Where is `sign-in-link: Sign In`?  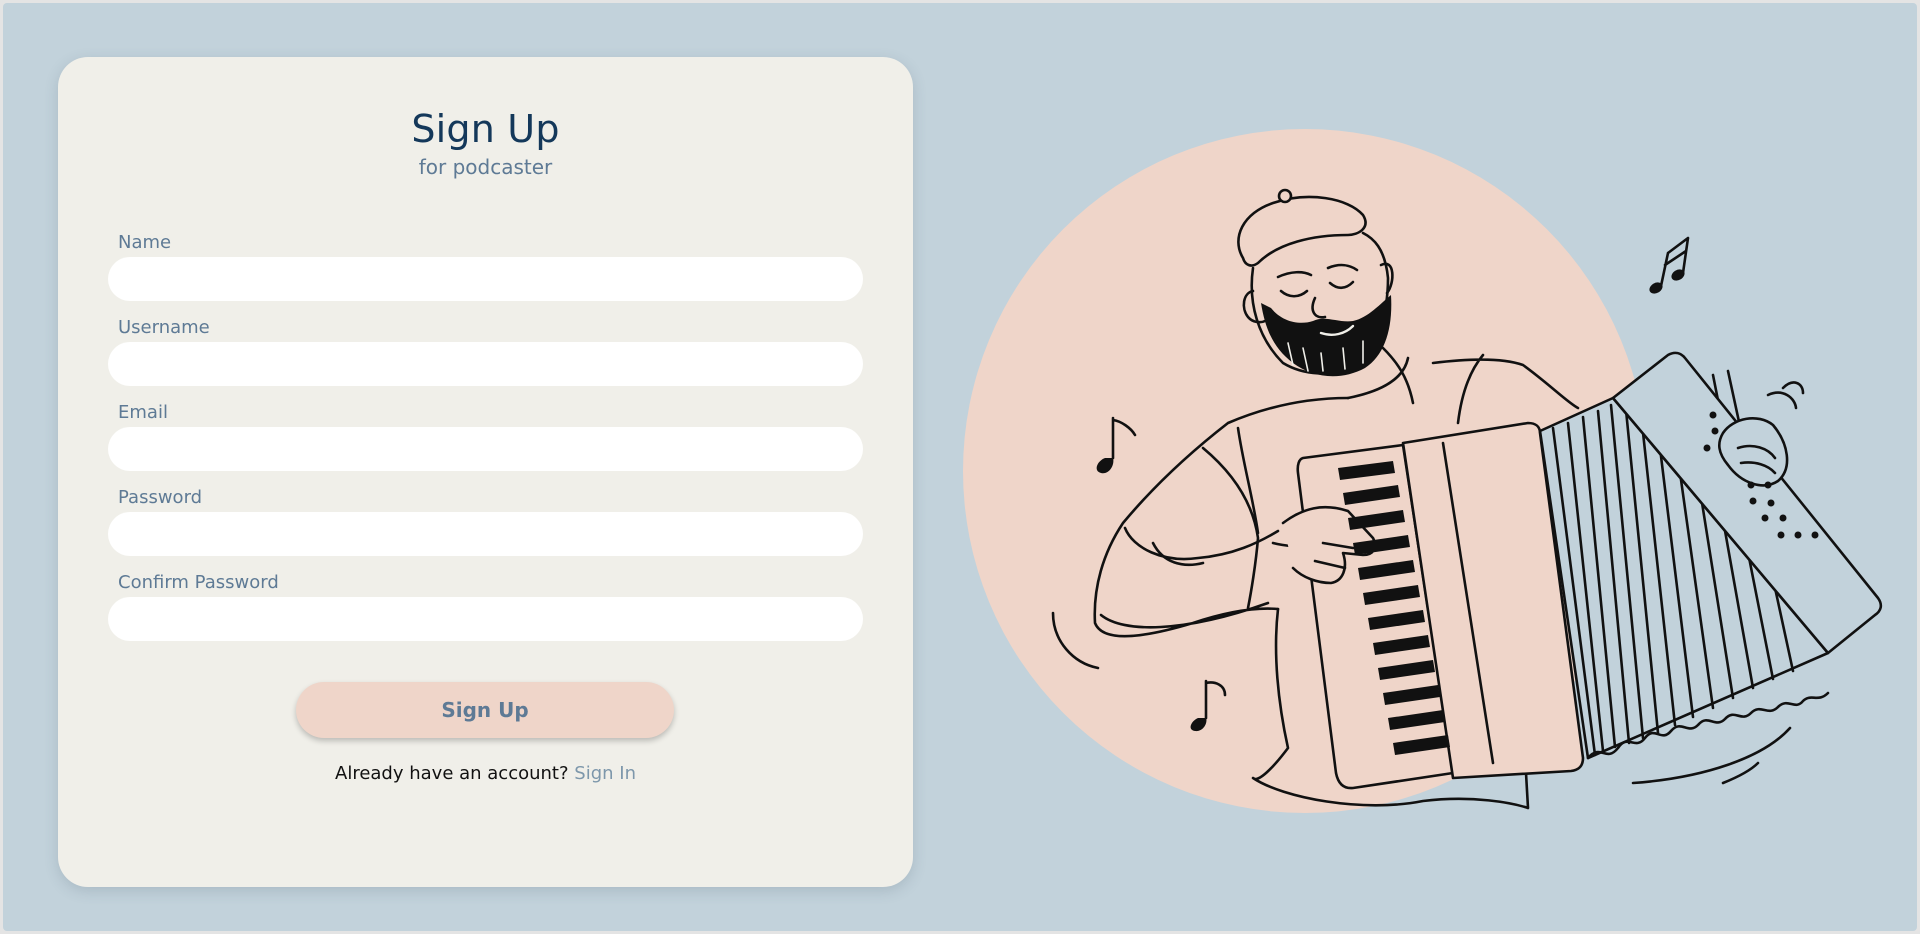 sign-in-link: Sign In is located at coordinates (605, 773).